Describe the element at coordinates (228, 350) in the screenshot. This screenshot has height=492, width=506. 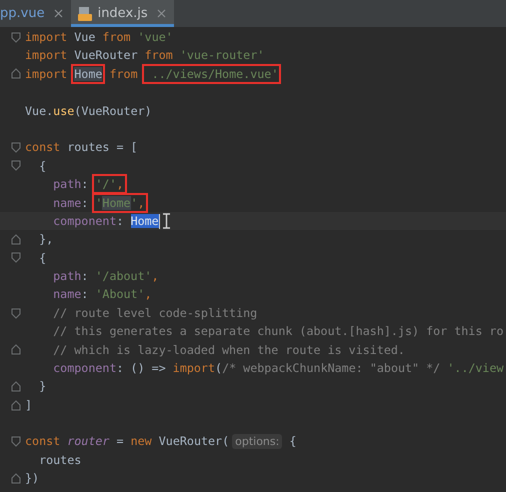
I see `code-line: // which is lazy-loaded when the route is visited.` at that location.